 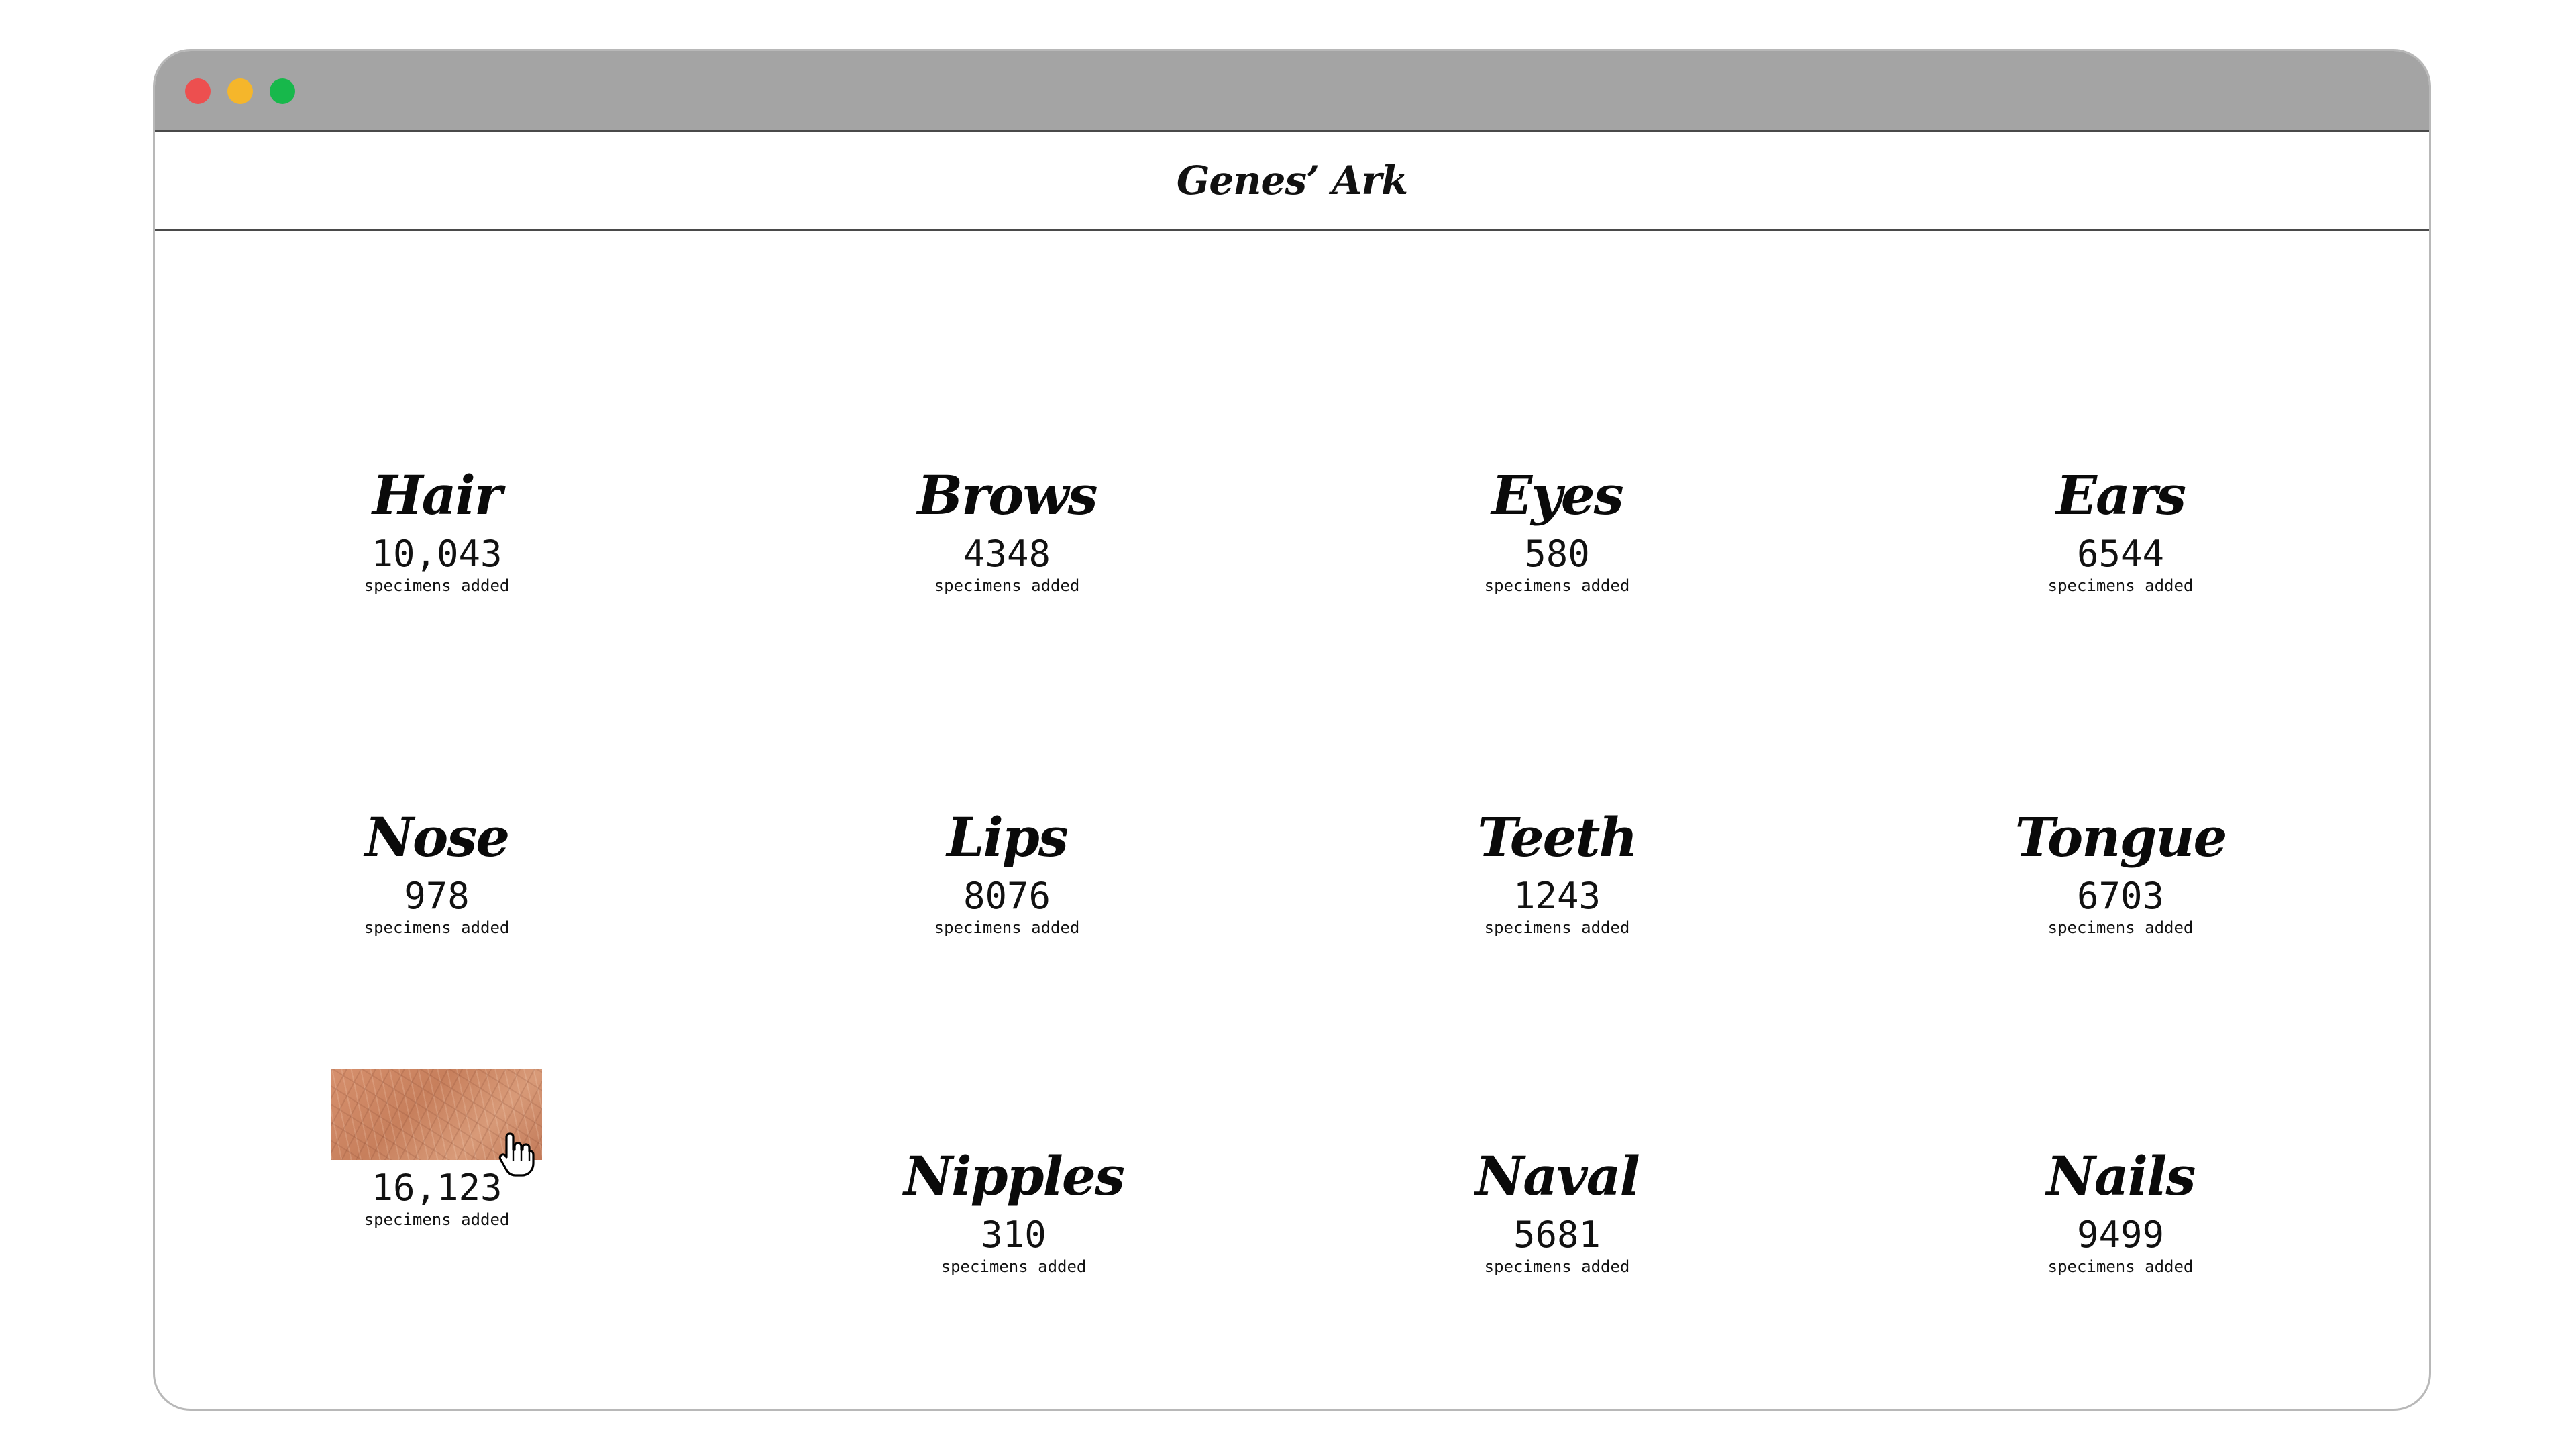 What do you see at coordinates (1013, 1235) in the screenshot?
I see `specimen-count: 310` at bounding box center [1013, 1235].